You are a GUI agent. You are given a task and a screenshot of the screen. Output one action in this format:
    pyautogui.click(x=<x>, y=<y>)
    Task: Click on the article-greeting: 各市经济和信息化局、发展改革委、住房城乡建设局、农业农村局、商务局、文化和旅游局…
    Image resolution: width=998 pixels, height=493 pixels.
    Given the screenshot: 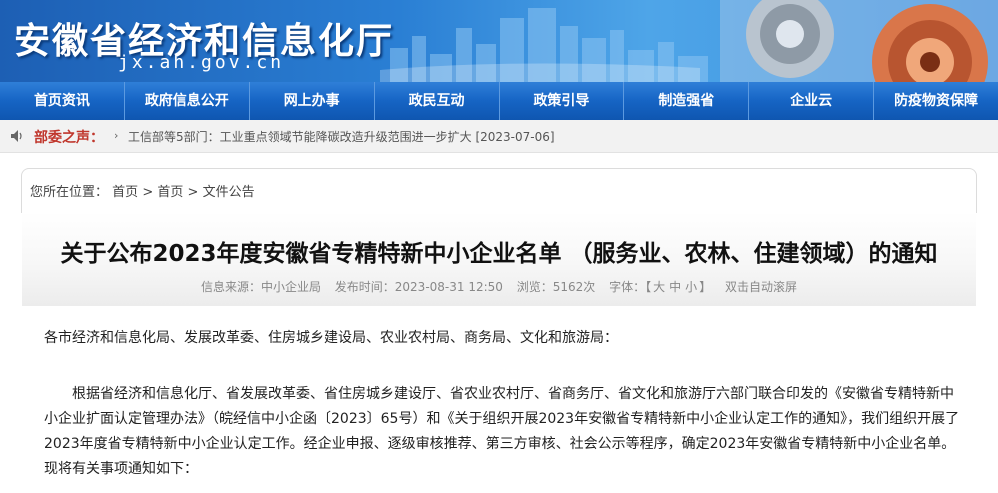 What is the action you would take?
    pyautogui.click(x=331, y=338)
    